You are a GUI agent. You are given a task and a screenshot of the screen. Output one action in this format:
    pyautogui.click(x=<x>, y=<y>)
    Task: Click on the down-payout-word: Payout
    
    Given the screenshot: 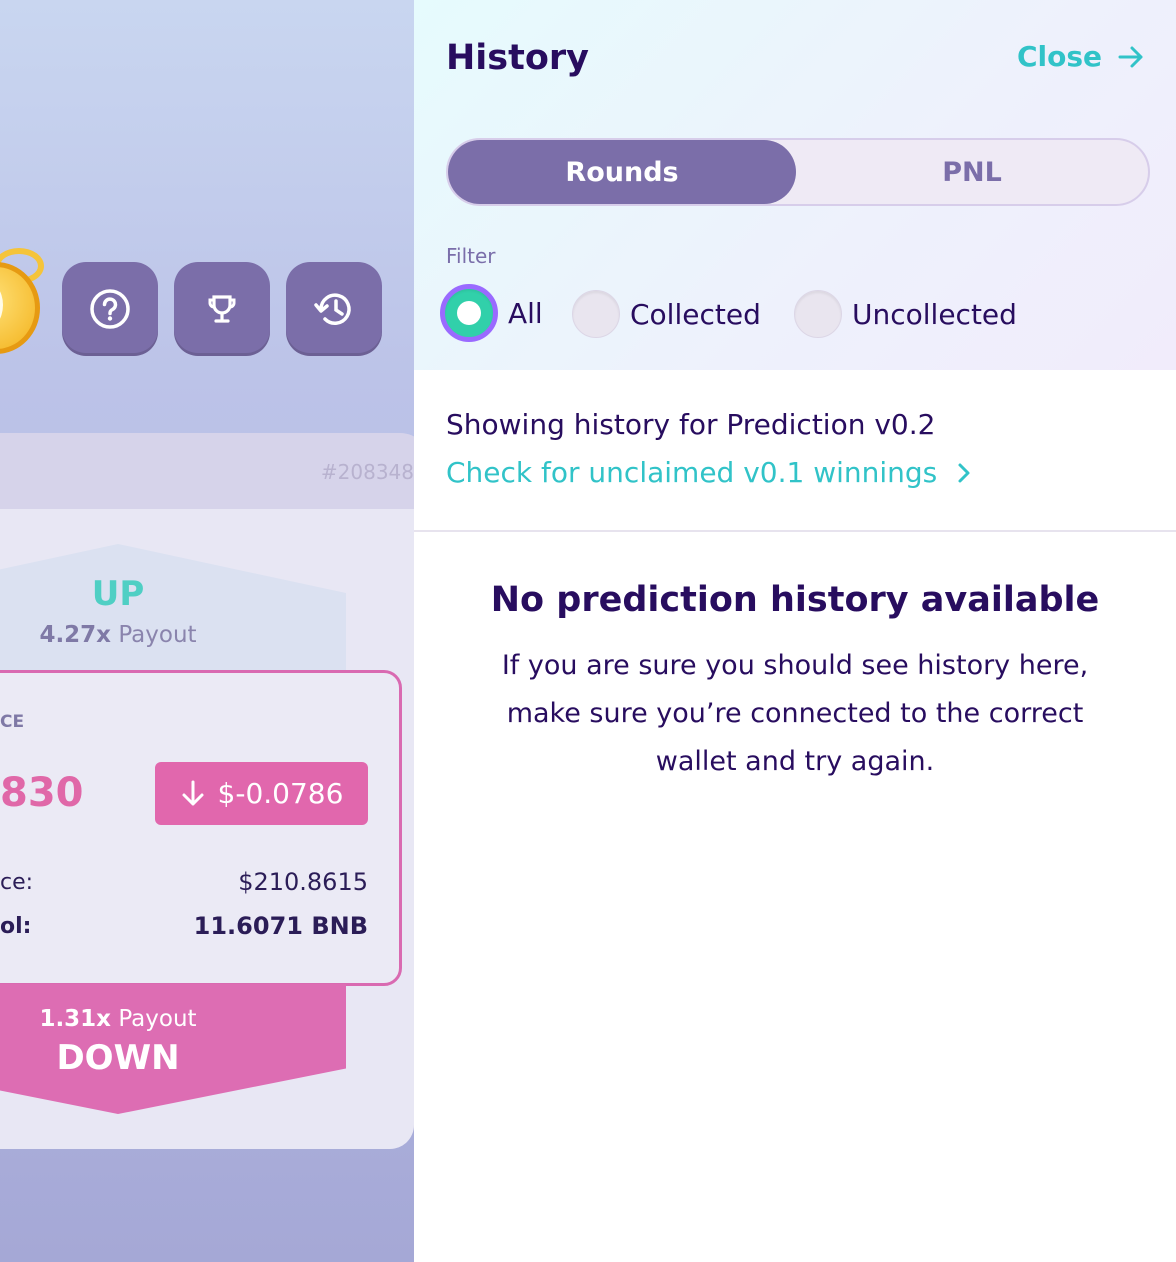 What is the action you would take?
    pyautogui.click(x=157, y=1019)
    